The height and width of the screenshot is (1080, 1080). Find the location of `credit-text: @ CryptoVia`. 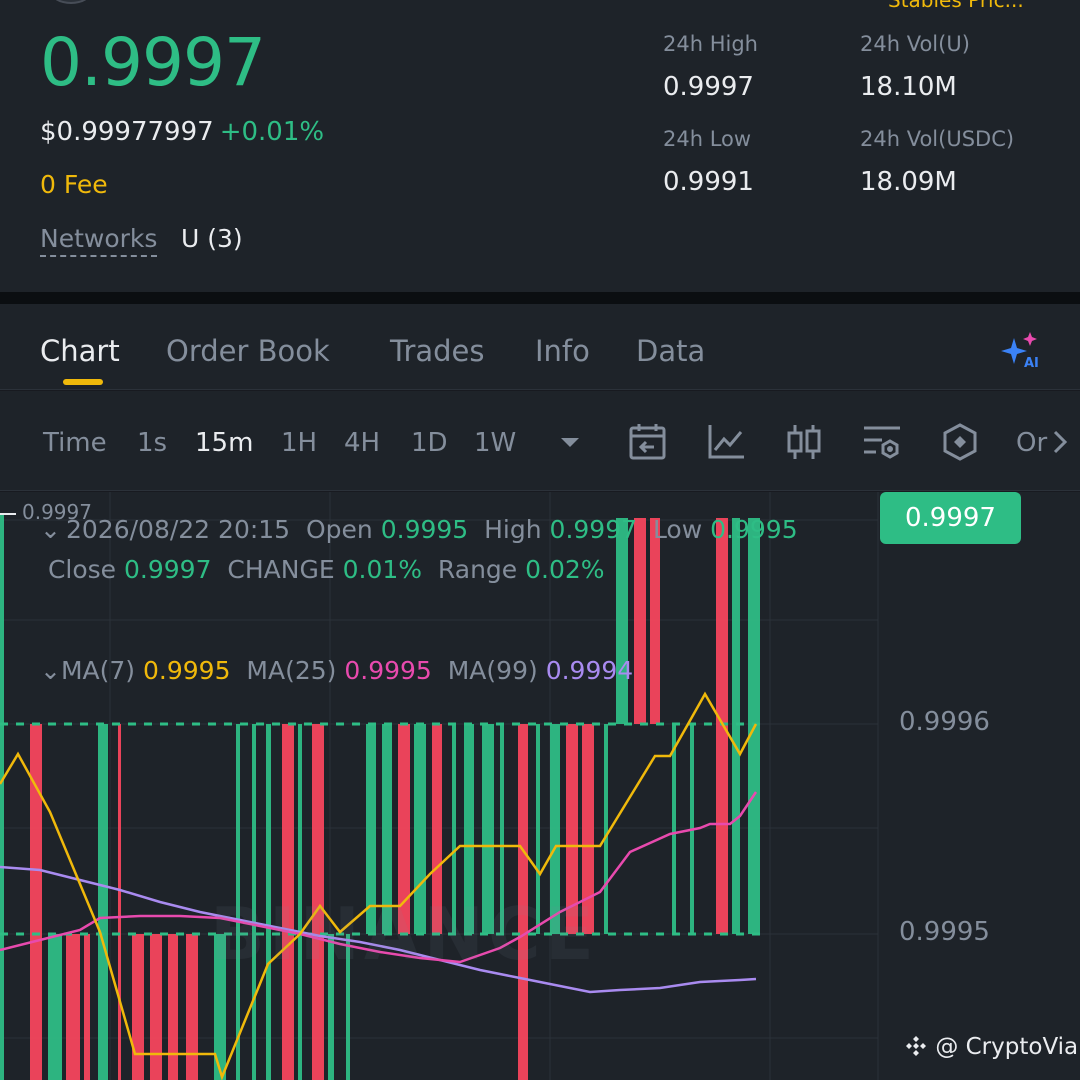

credit-text: @ CryptoVia is located at coordinates (1007, 1047).